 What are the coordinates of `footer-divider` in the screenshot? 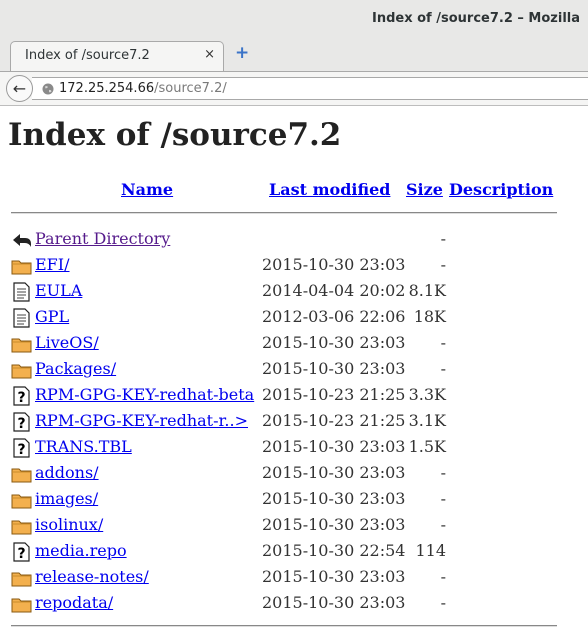 It's located at (284, 626).